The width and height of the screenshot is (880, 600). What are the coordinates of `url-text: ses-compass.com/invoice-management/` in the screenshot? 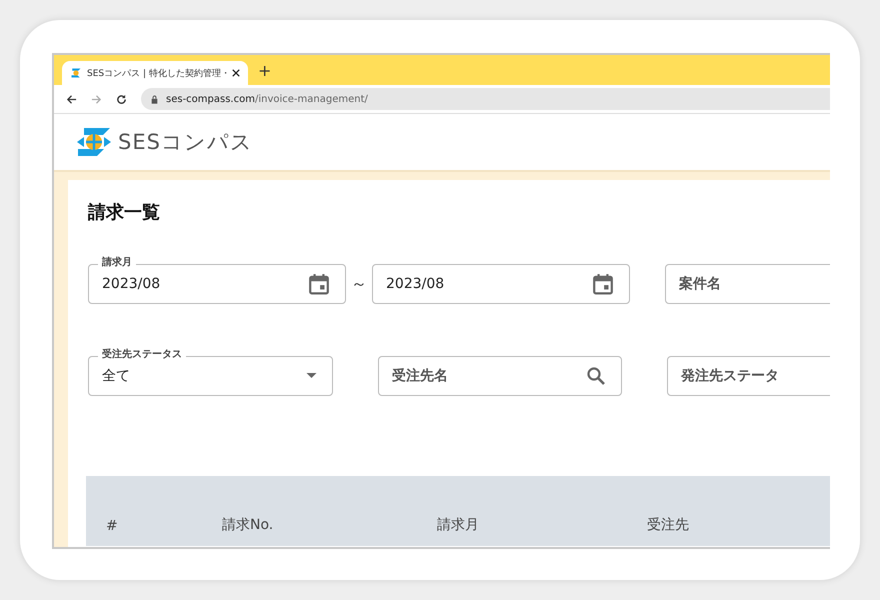 It's located at (267, 99).